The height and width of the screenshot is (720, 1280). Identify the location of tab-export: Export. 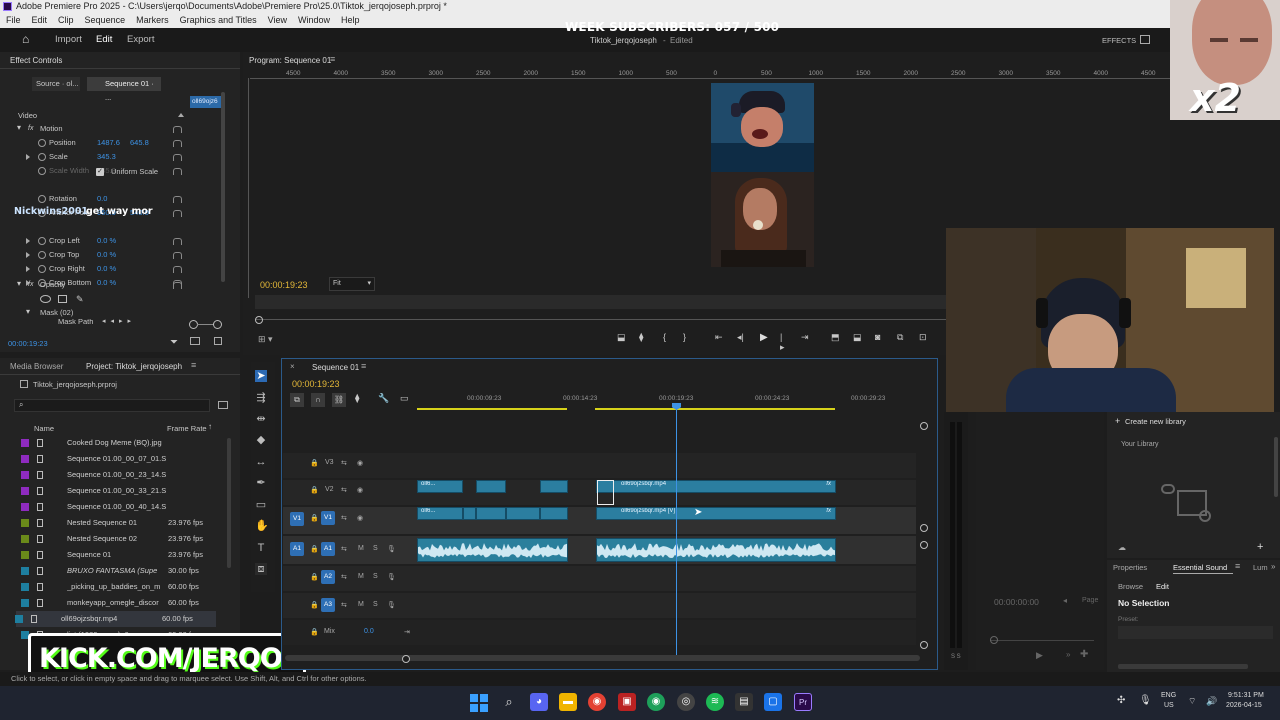
(140, 39).